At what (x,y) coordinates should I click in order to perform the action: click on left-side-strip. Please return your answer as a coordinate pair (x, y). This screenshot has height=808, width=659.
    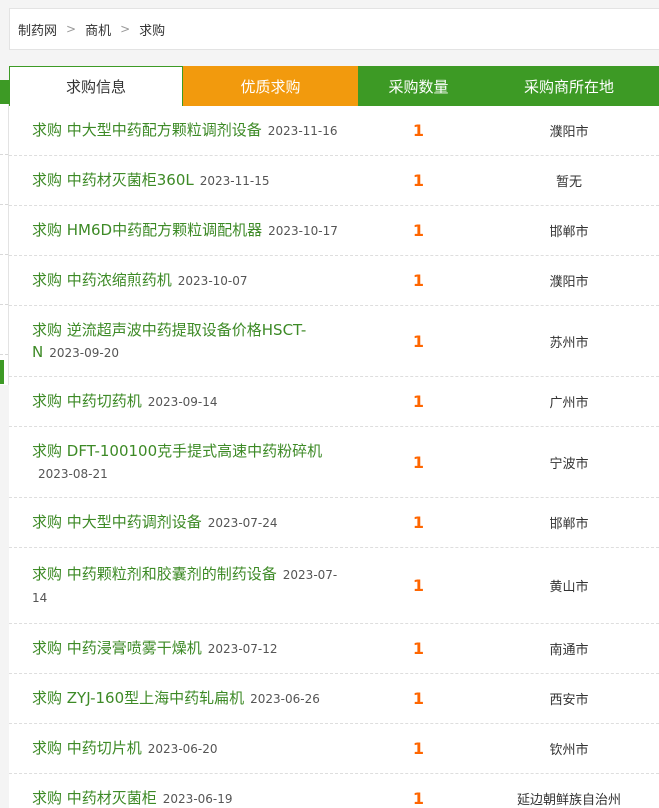
    Looking at the image, I should click on (4, 232).